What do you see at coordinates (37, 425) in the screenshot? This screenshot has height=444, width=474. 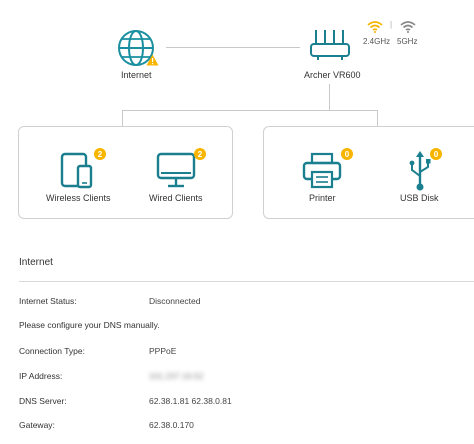 I see `gateway-label: Gateway:` at bounding box center [37, 425].